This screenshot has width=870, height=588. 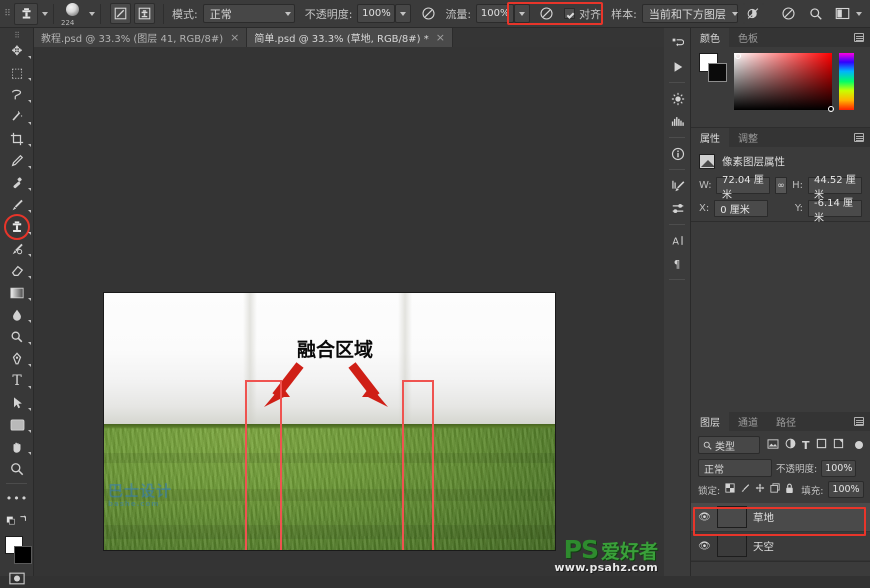 I want to click on filter-smart-object-icon, so click(x=838, y=445).